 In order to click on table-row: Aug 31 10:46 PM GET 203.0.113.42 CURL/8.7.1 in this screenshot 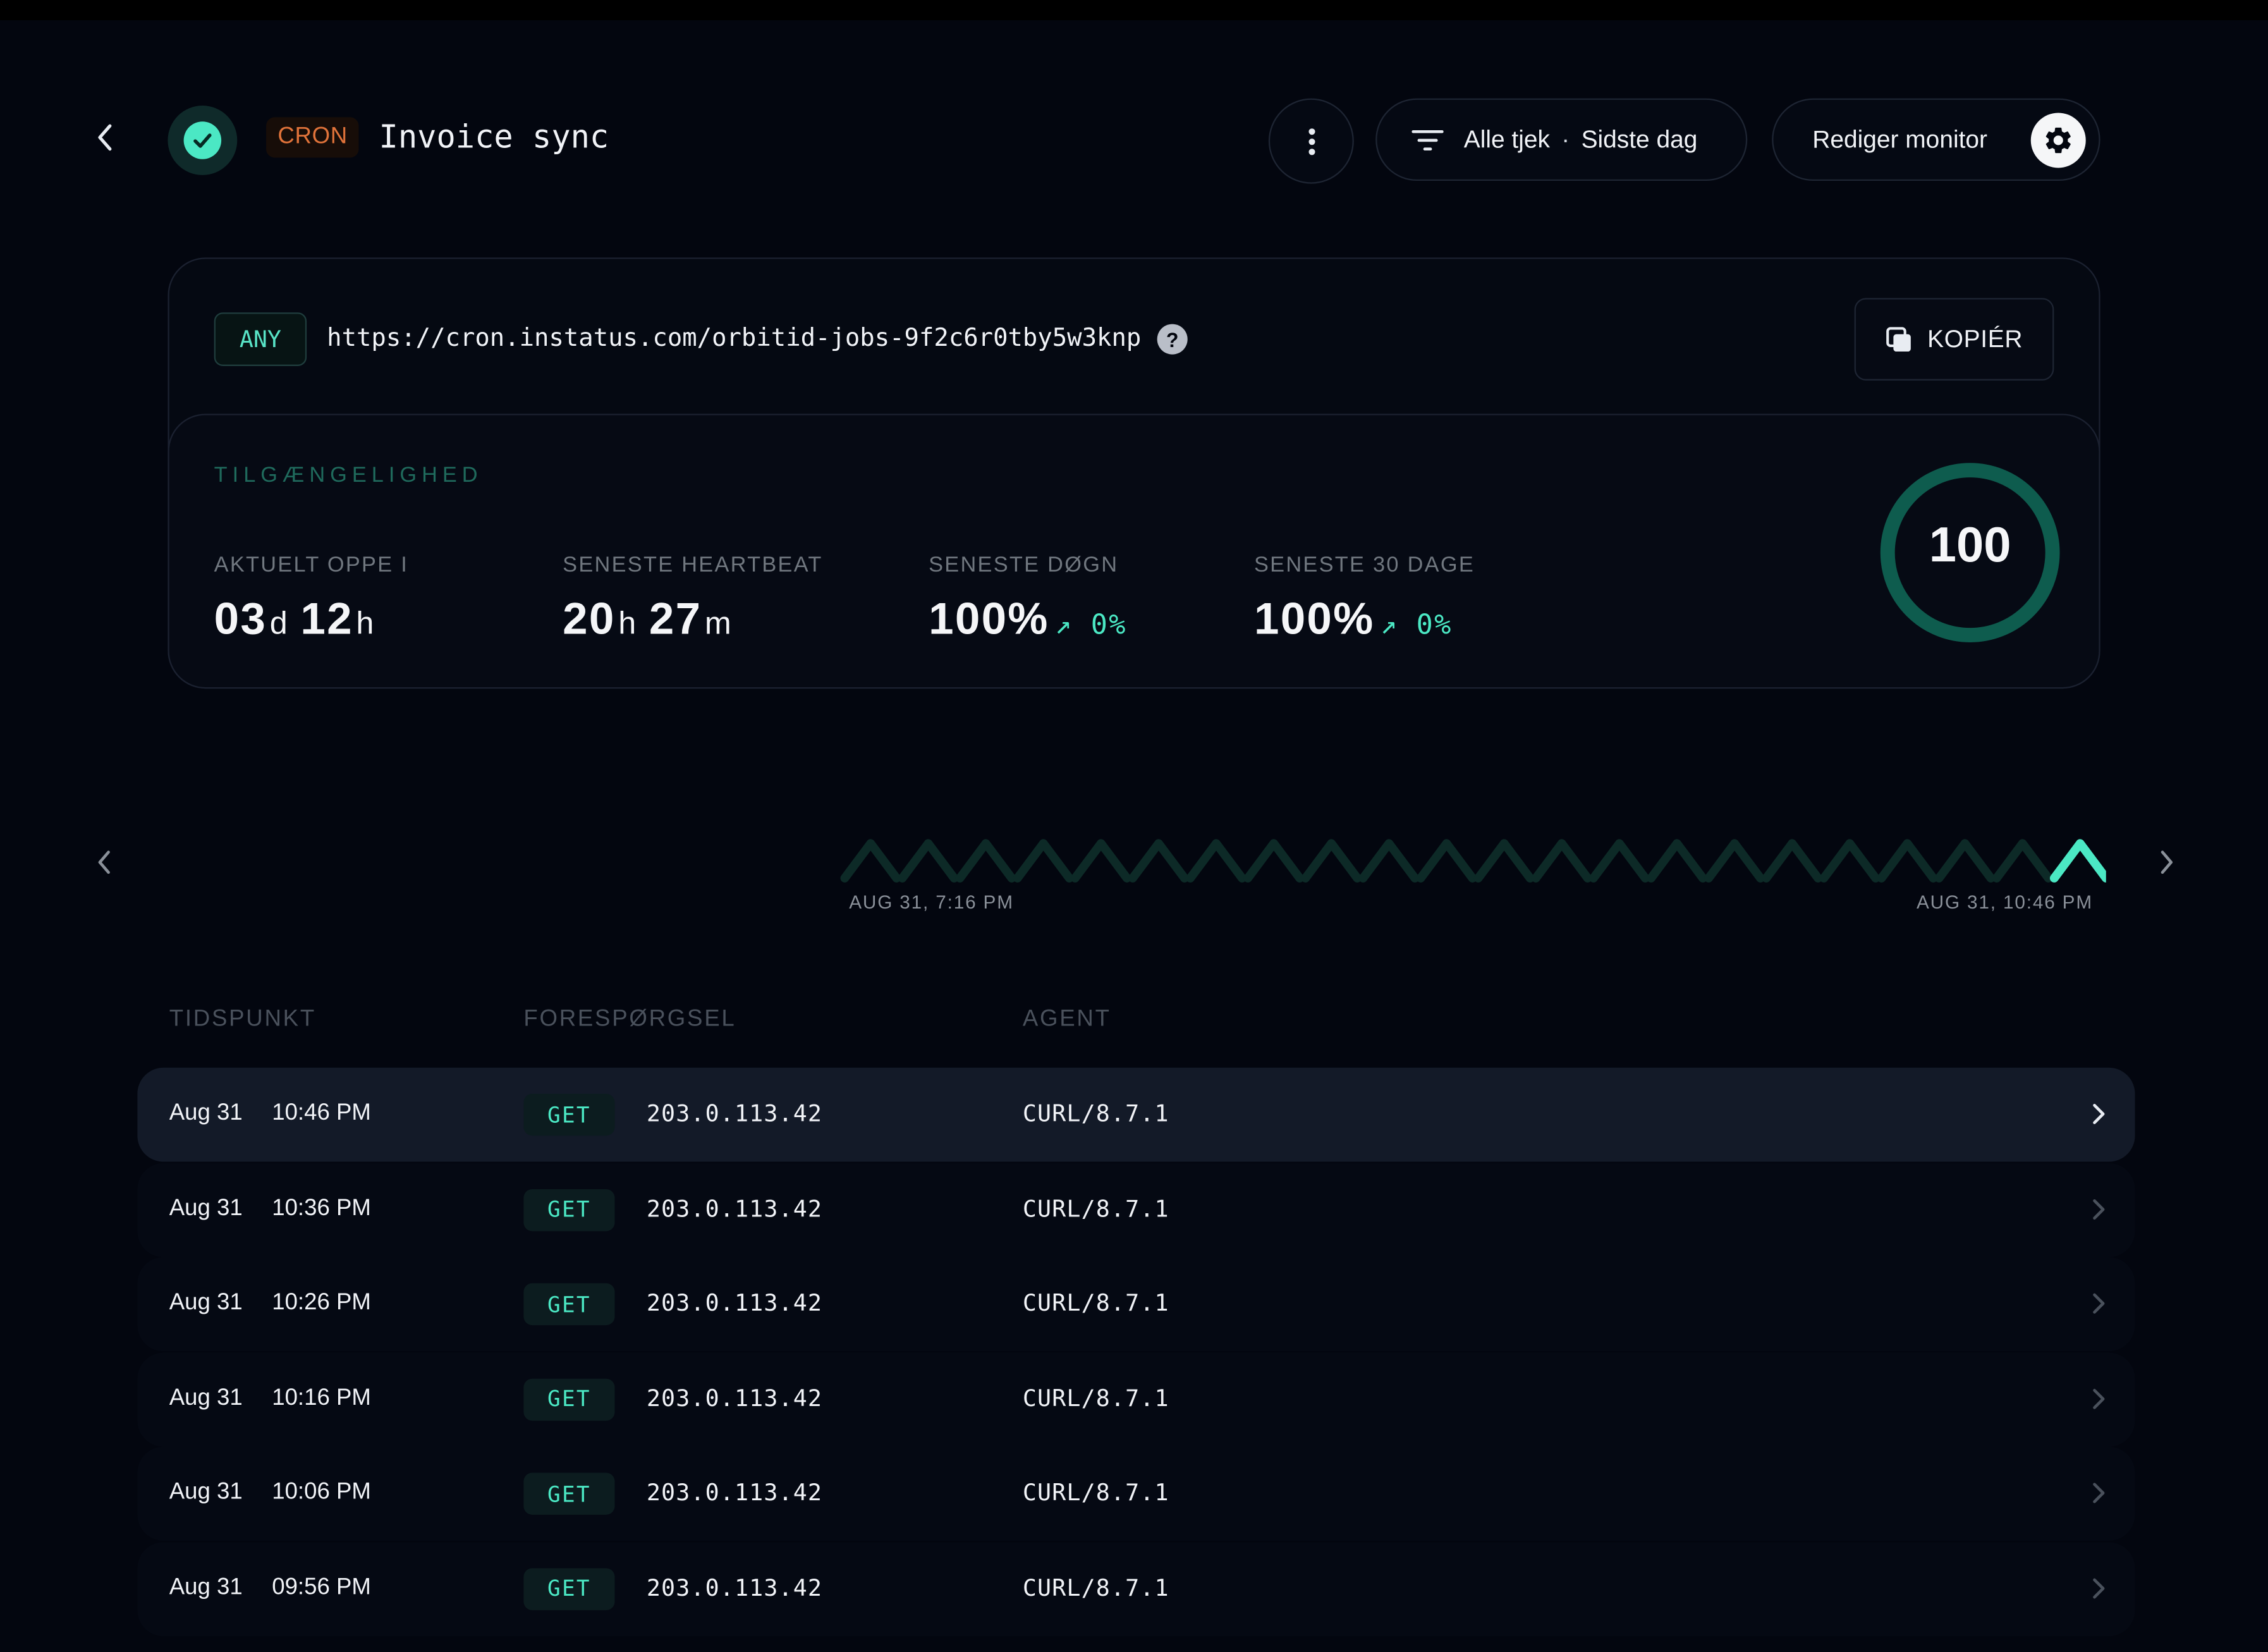, I will do `click(1136, 1114)`.